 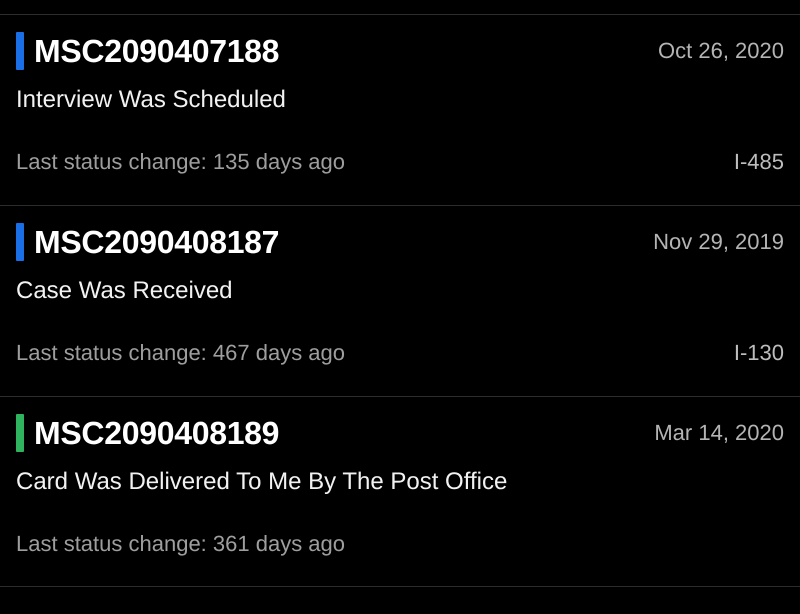 I want to click on receipt-number: MSC2090407188, so click(x=157, y=51).